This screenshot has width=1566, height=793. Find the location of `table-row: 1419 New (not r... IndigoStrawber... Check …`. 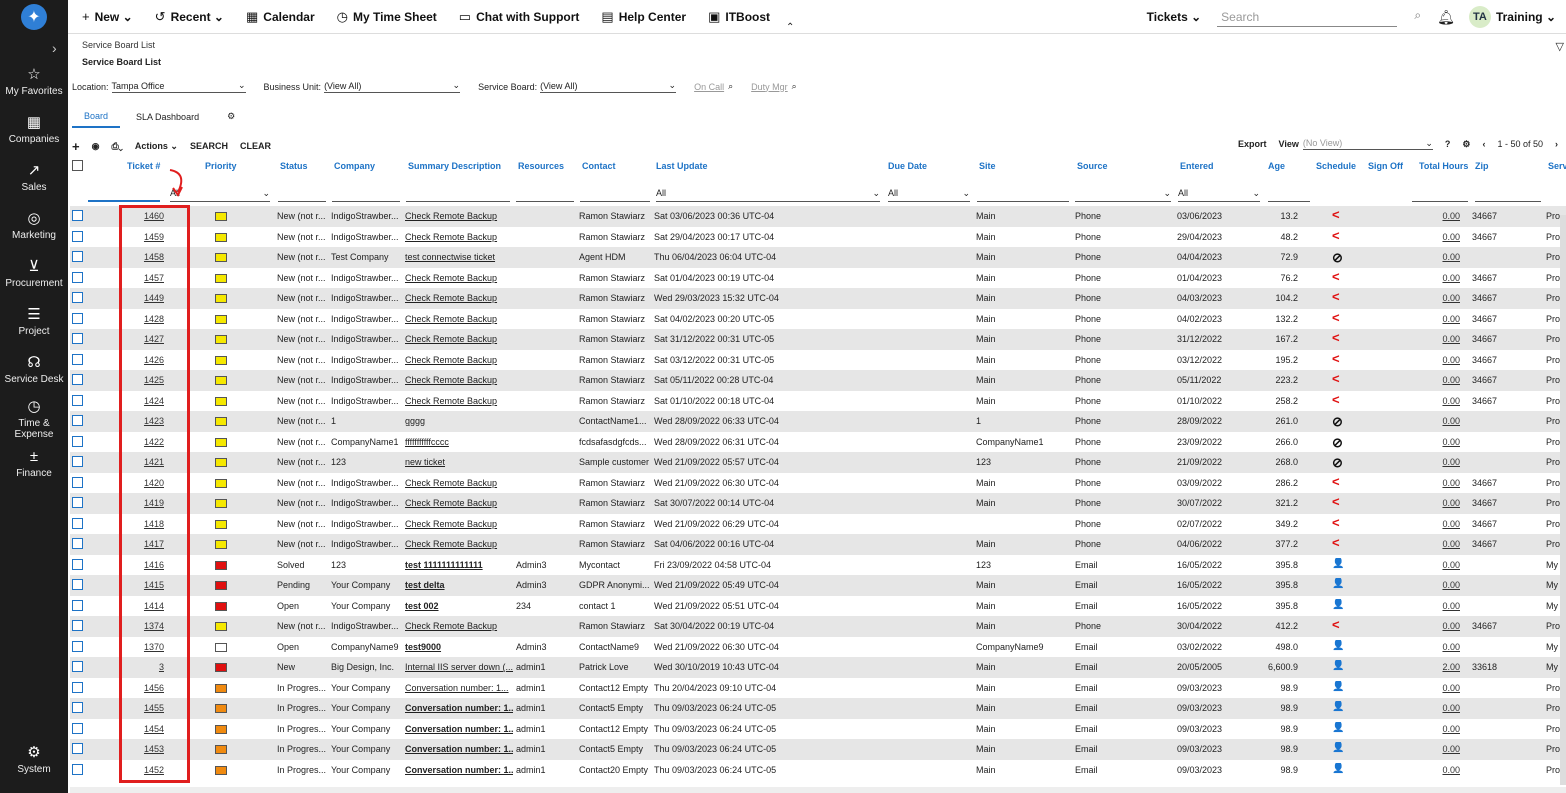

table-row: 1419 New (not r... IndigoStrawber... Check … is located at coordinates (818, 503).